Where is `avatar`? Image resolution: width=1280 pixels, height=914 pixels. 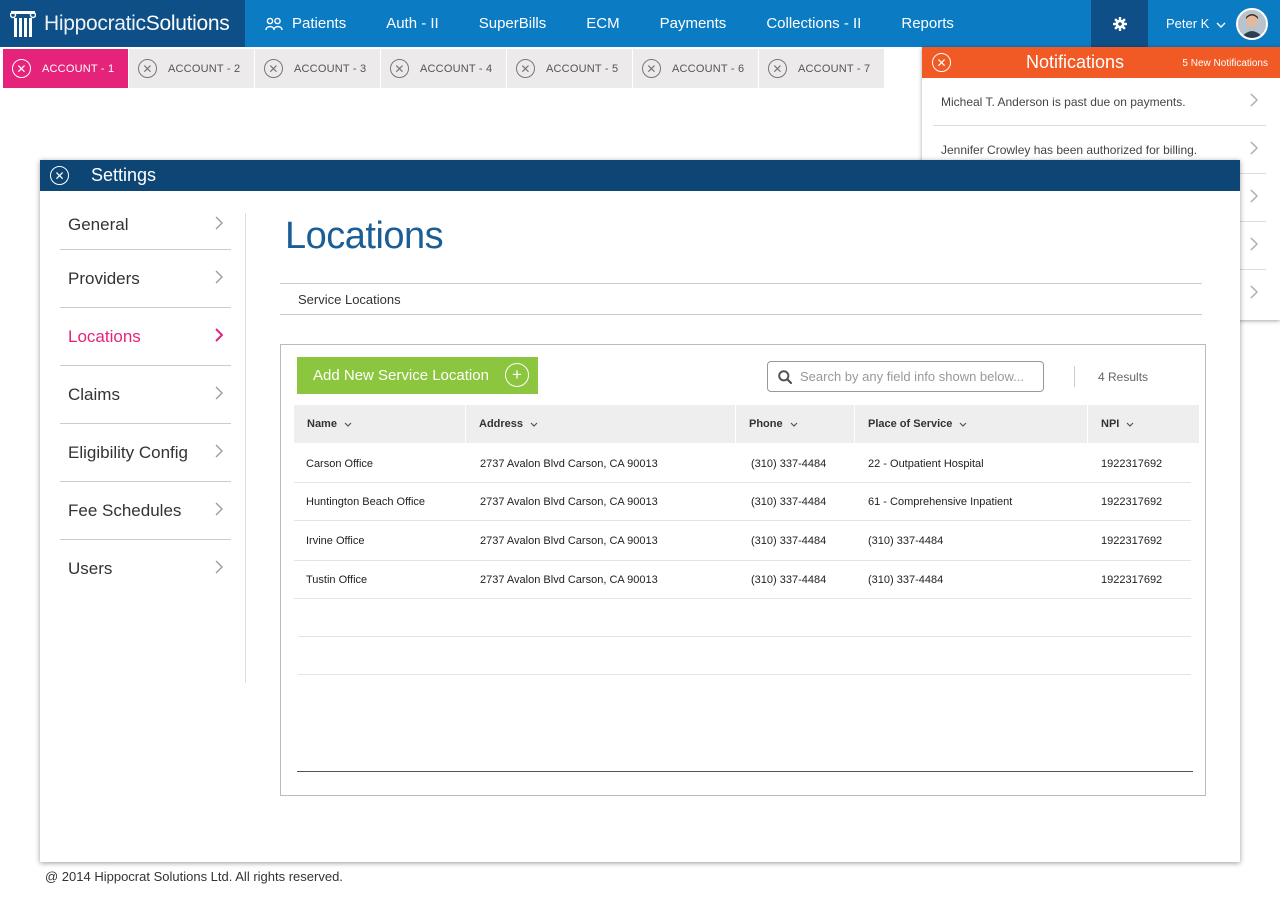
avatar is located at coordinates (1252, 23).